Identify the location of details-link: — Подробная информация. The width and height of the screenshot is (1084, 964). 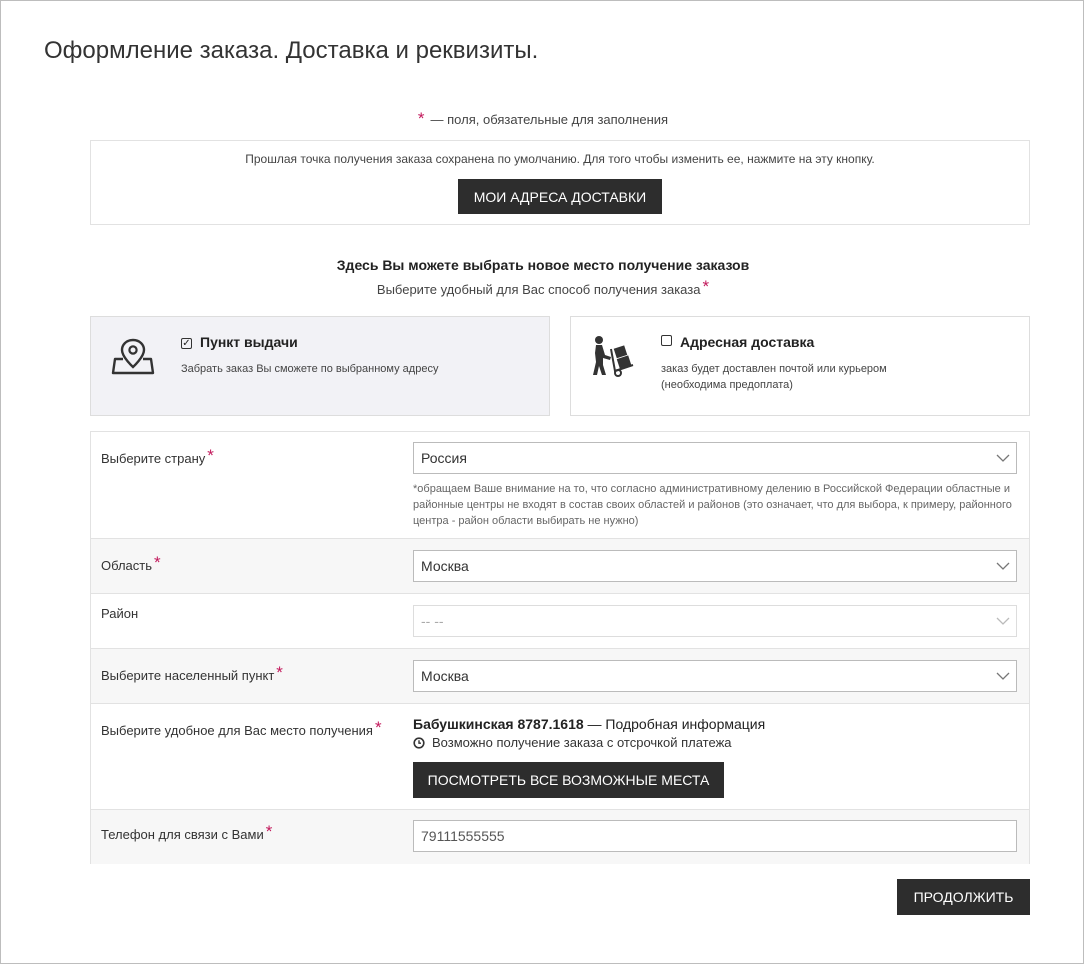
(677, 724).